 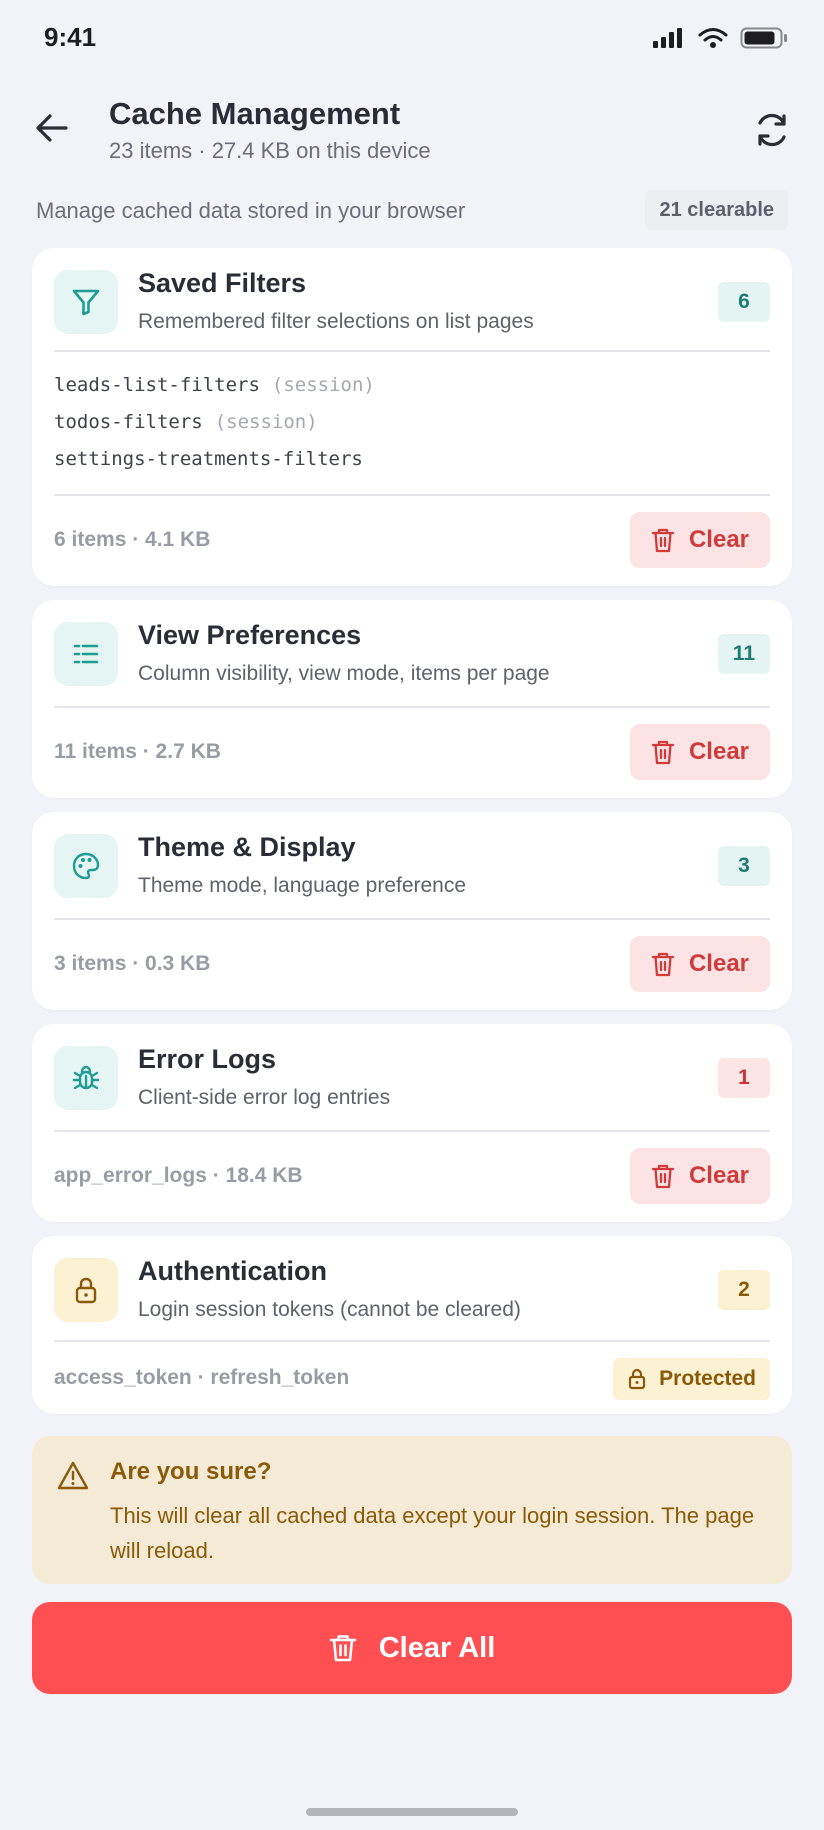 I want to click on cache-key-row: leads-list-filters (session), so click(x=214, y=384).